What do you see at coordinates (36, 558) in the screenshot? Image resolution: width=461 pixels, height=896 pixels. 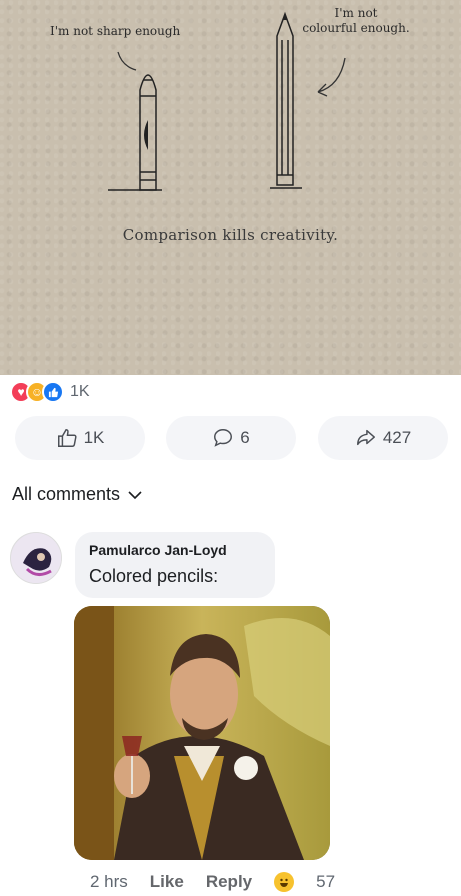 I see `avatar` at bounding box center [36, 558].